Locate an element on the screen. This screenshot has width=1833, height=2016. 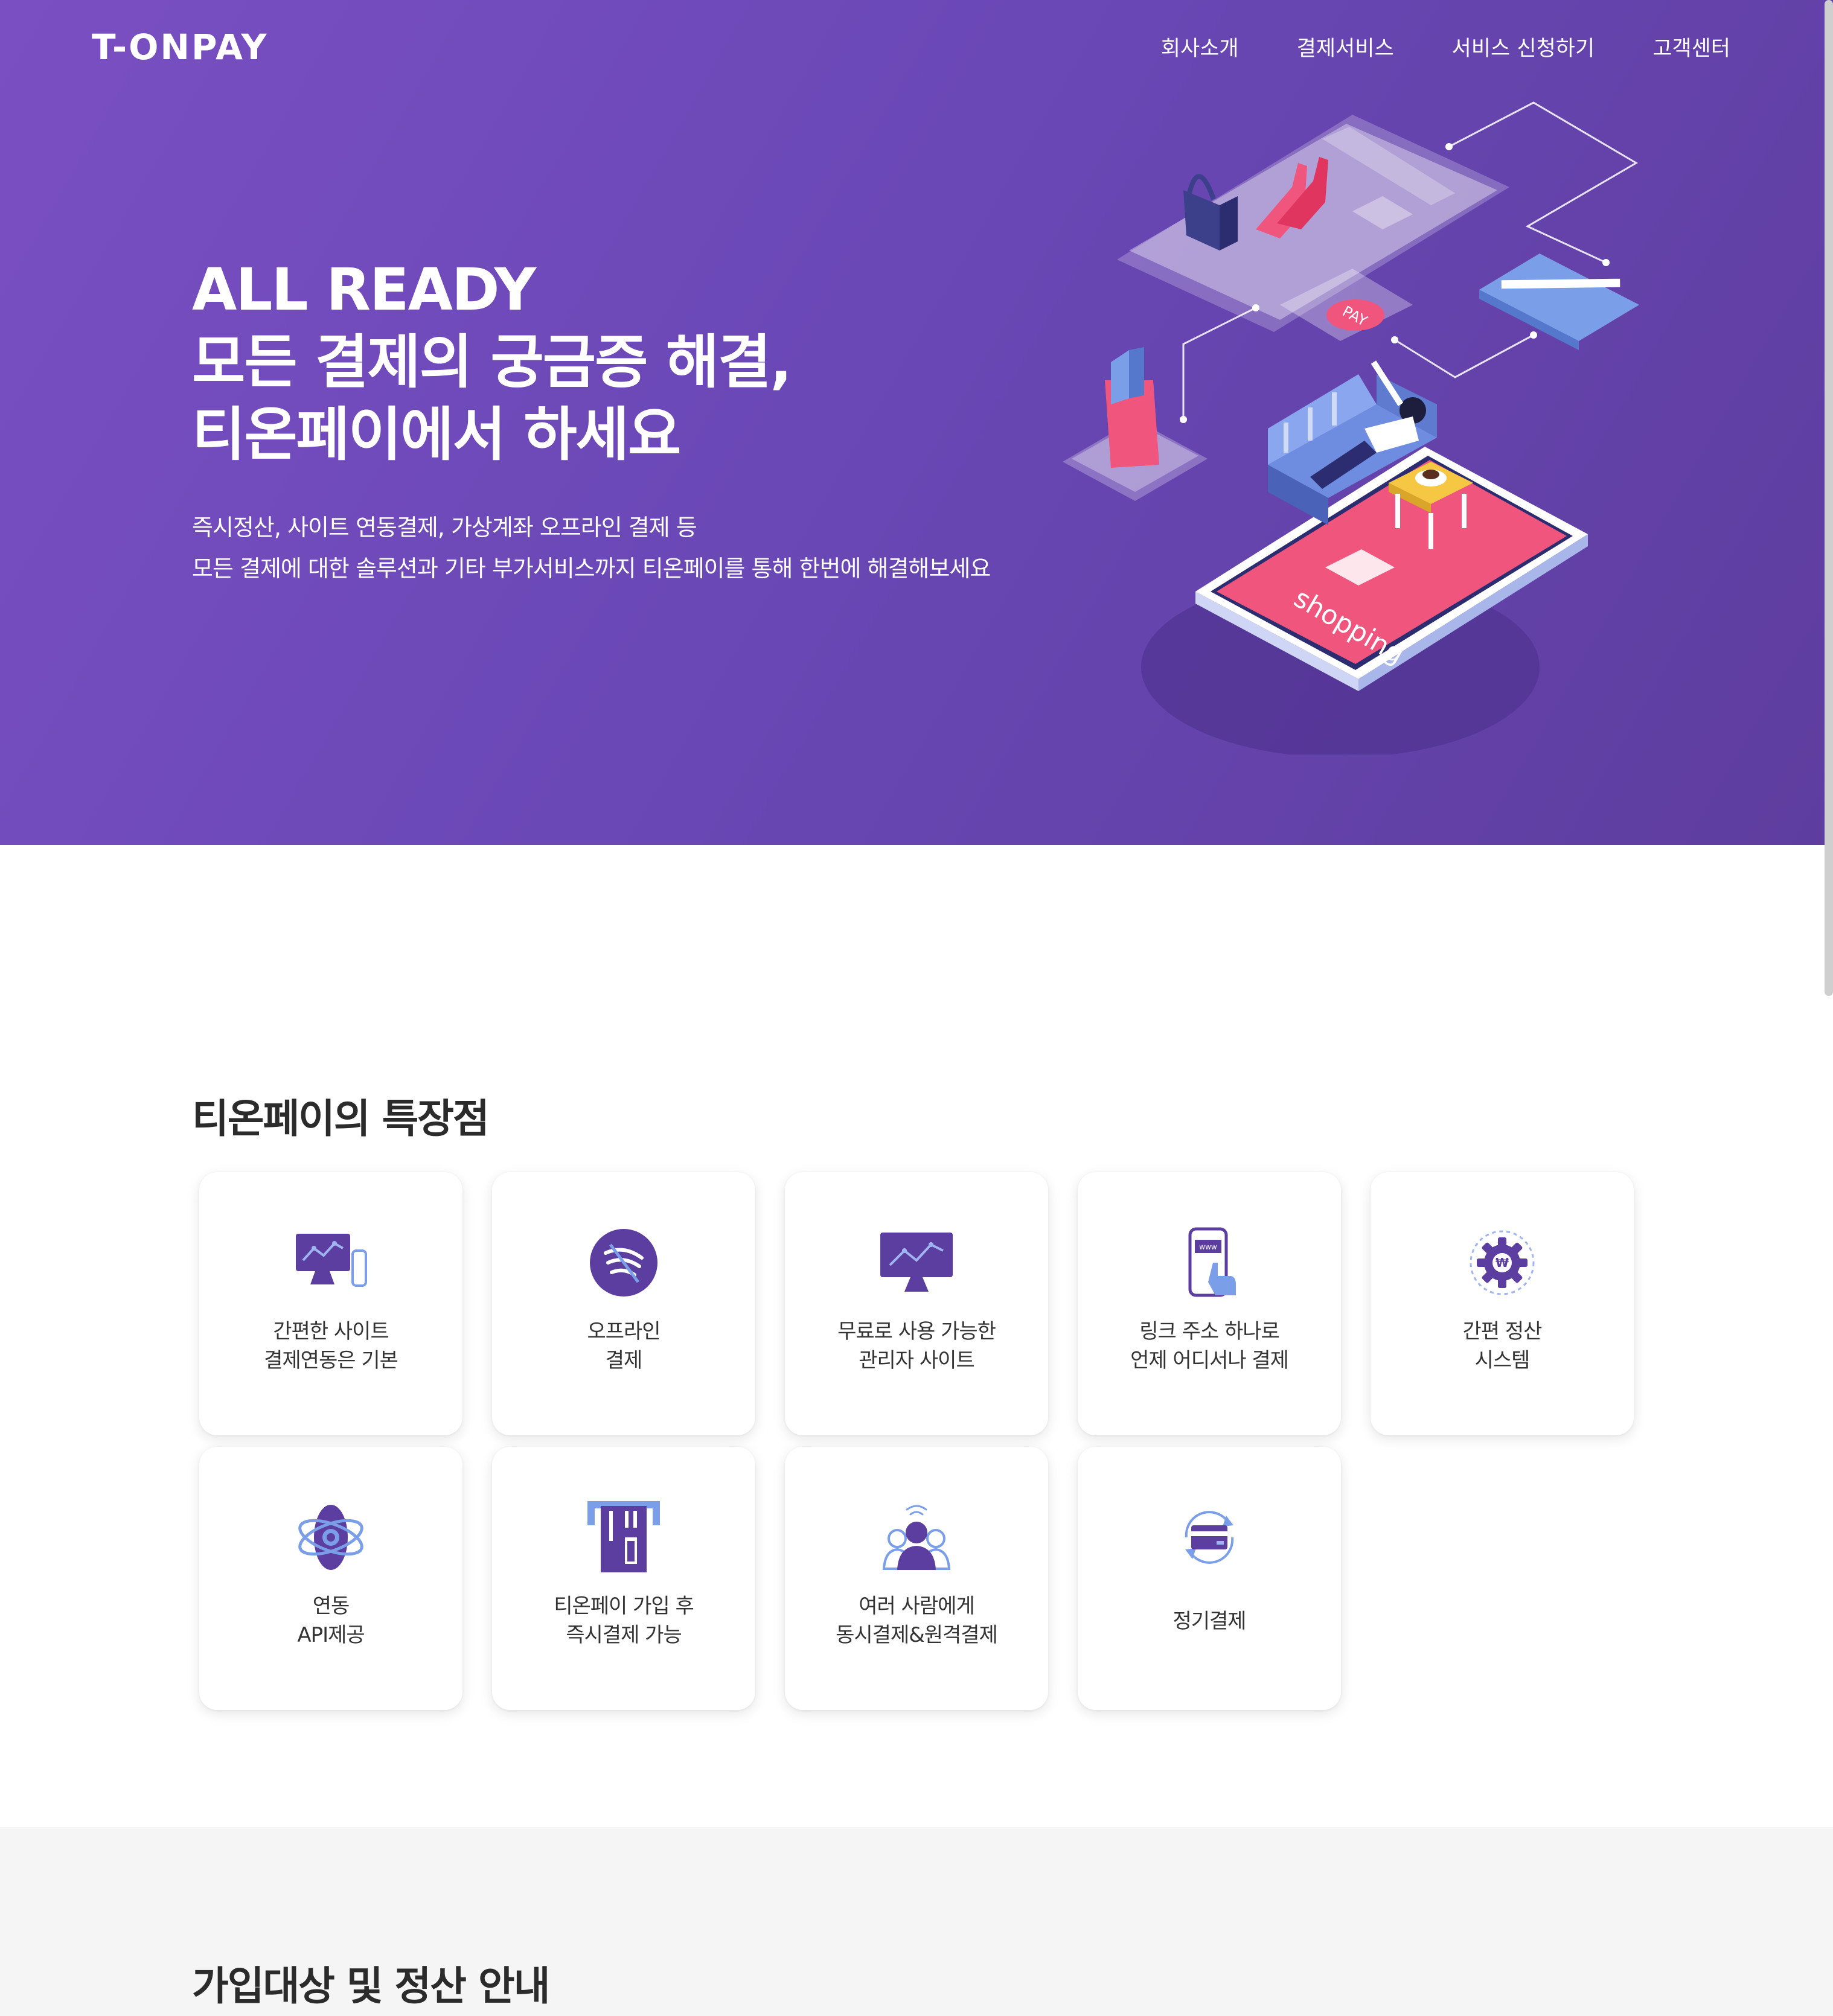
feature-card-settlement: ₩ 간편 정산 시스템 is located at coordinates (1502, 1304).